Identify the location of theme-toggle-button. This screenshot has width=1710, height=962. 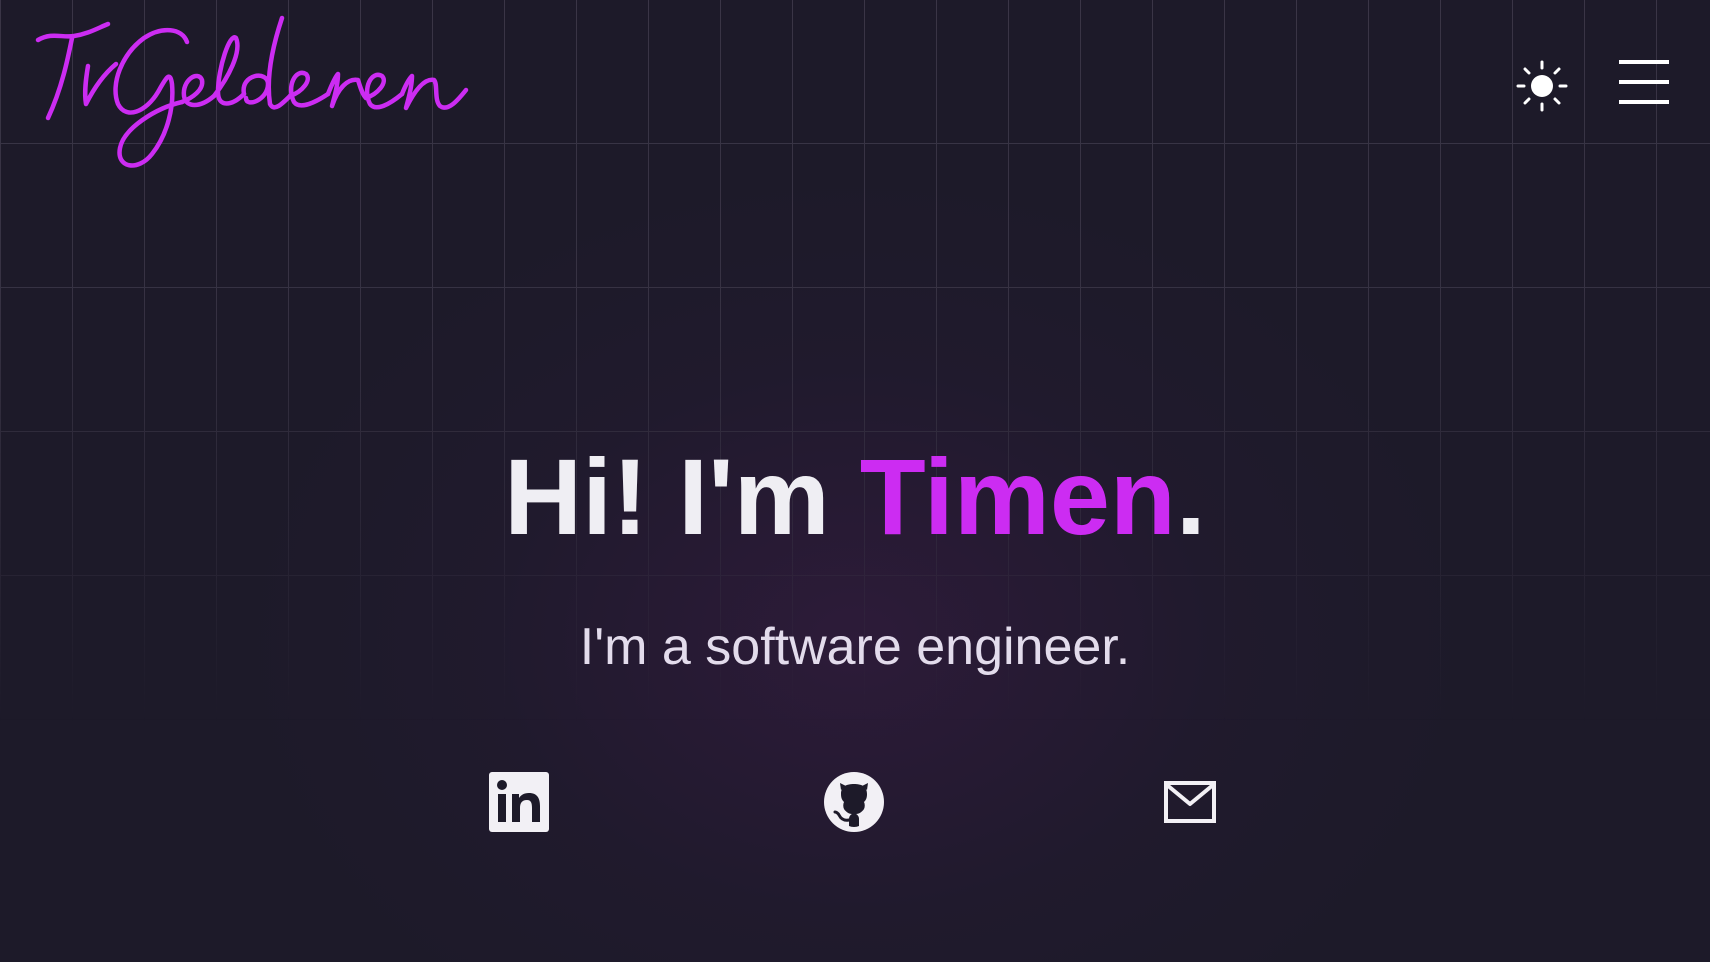
(1542, 86).